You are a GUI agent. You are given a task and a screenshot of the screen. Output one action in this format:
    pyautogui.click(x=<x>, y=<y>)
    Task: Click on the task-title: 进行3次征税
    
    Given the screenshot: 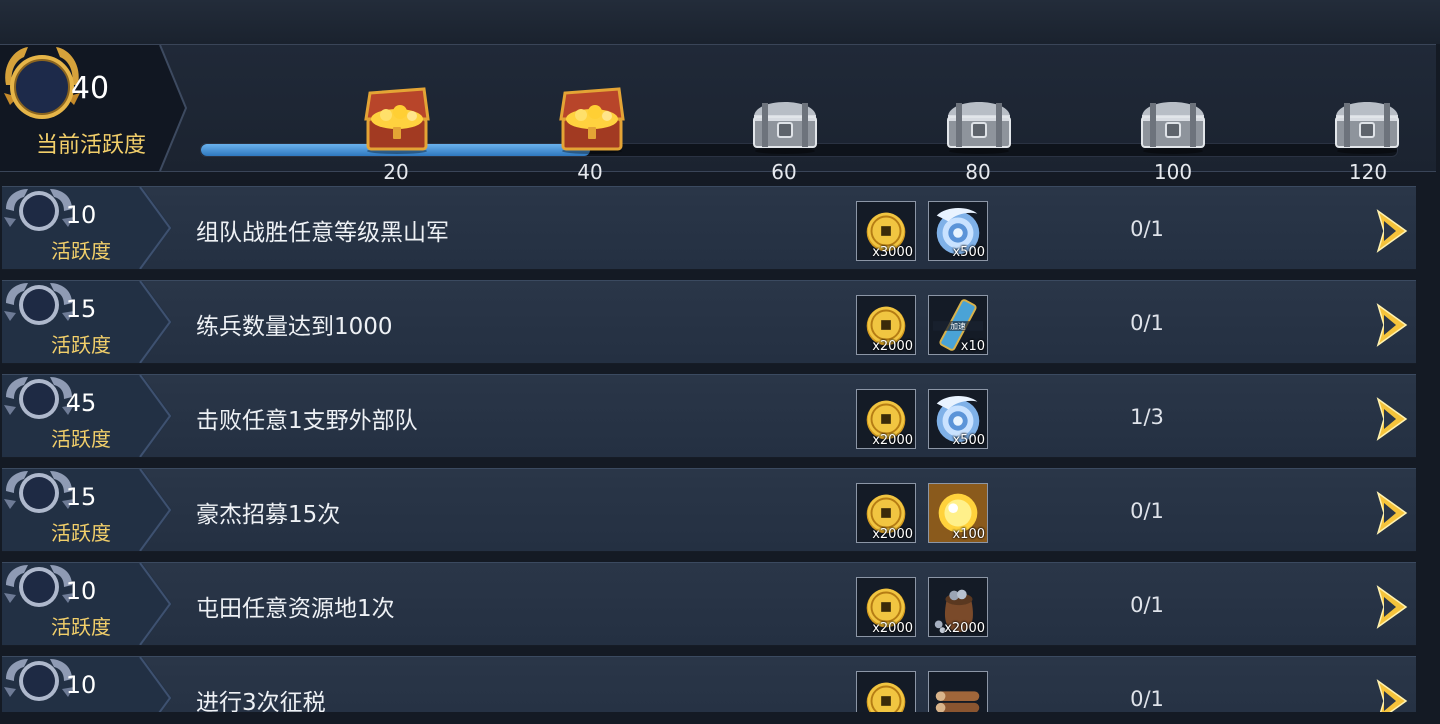 What is the action you would take?
    pyautogui.click(x=261, y=701)
    